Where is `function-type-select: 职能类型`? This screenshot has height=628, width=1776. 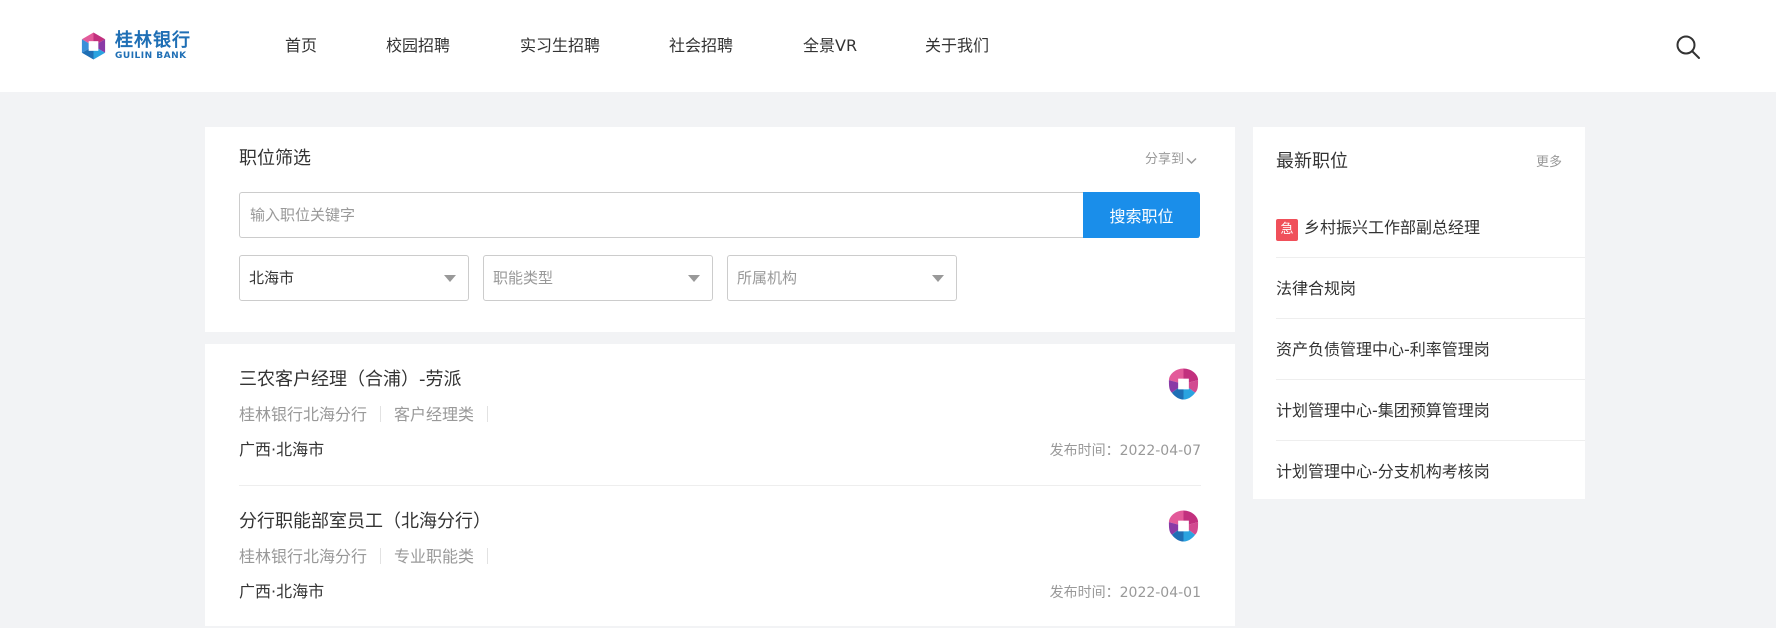 function-type-select: 职能类型 is located at coordinates (598, 278).